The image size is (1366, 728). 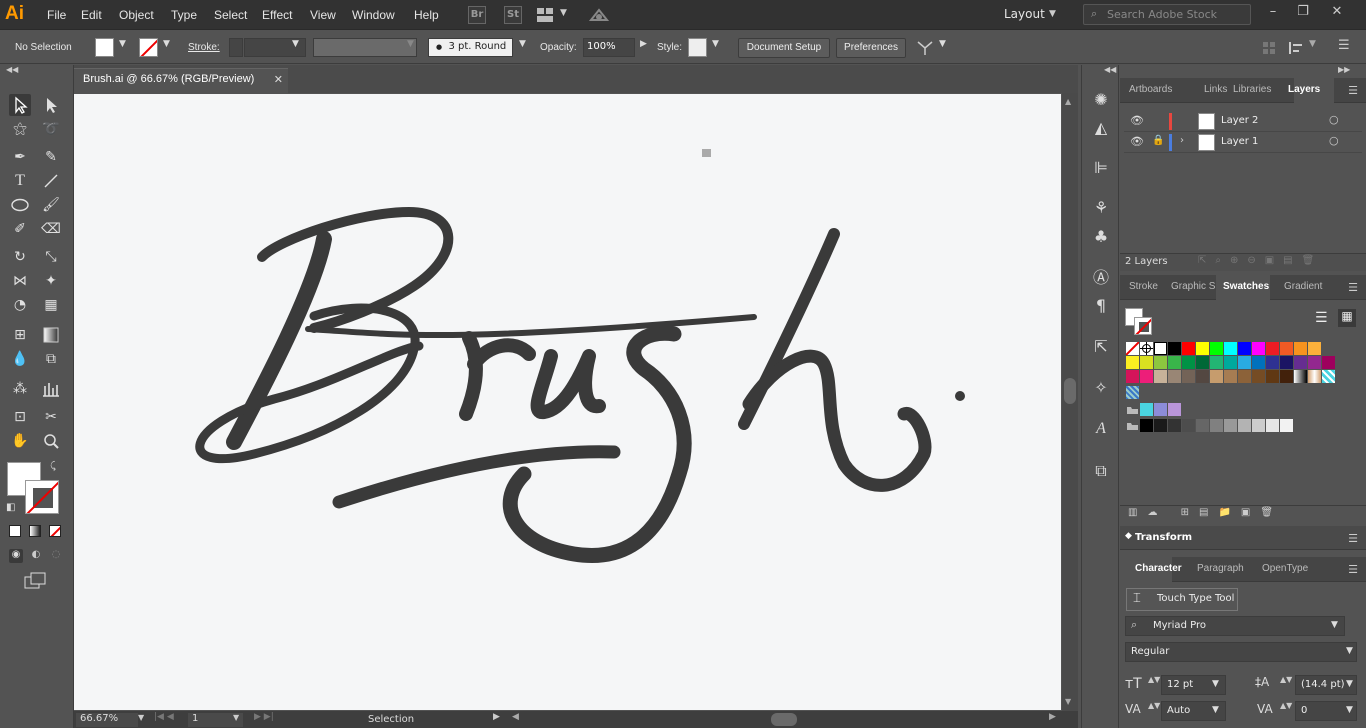 What do you see at coordinates (1285, 568) in the screenshot?
I see `tab-opentype: OpenType` at bounding box center [1285, 568].